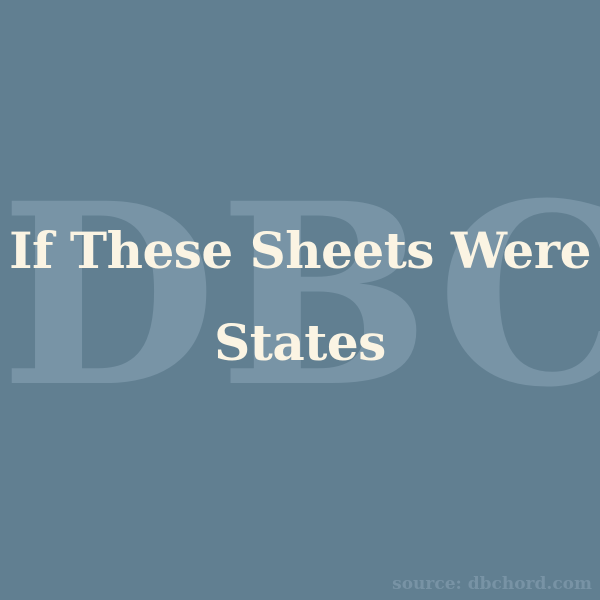  What do you see at coordinates (492, 584) in the screenshot?
I see `source-credit: source: dbchord.com` at bounding box center [492, 584].